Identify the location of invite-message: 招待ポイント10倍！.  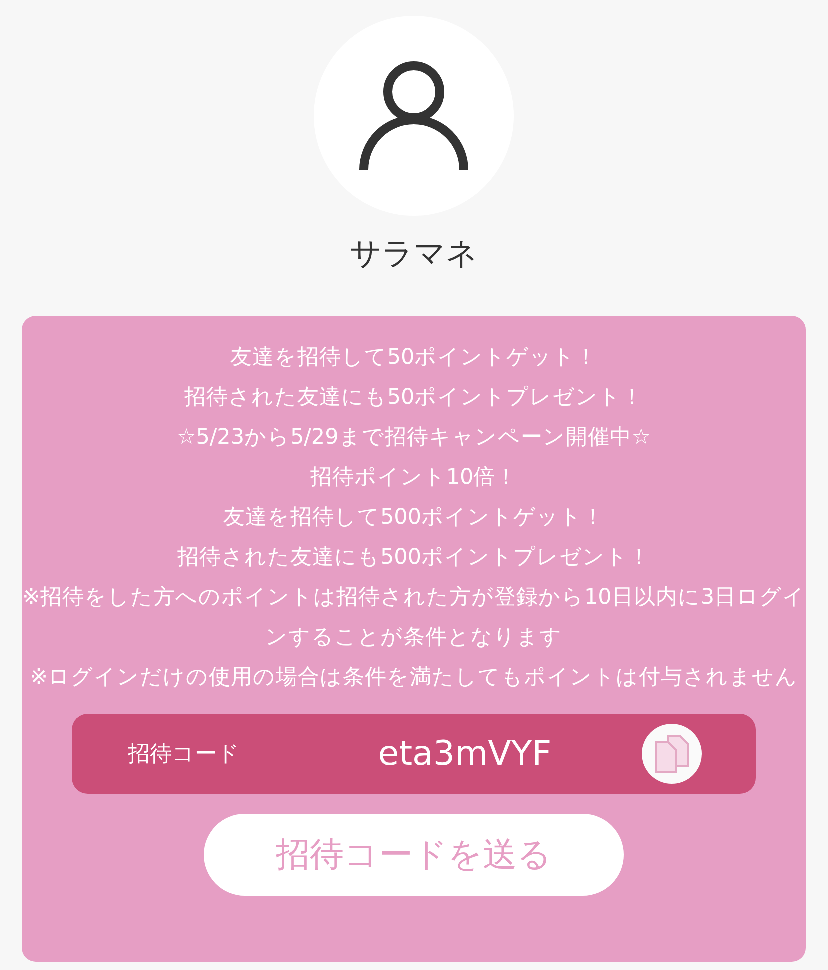
(414, 478).